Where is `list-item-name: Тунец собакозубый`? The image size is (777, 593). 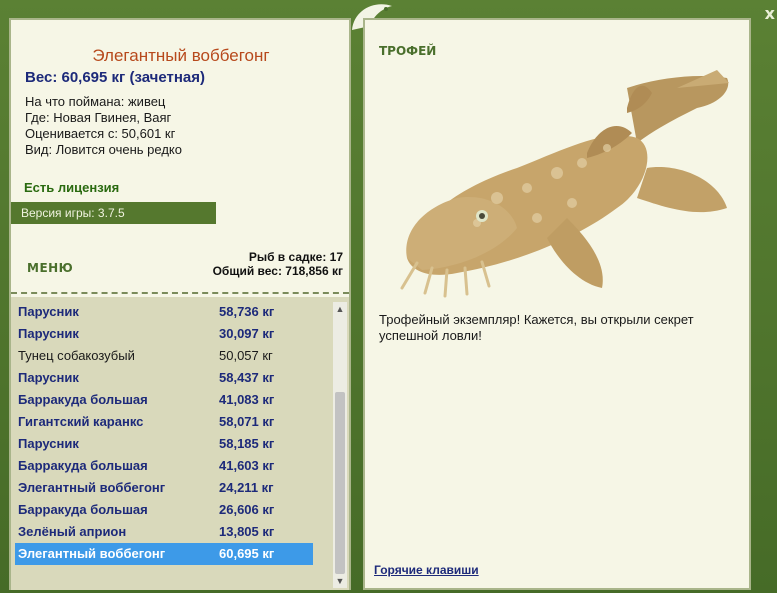 list-item-name: Тунец собакозубый is located at coordinates (76, 355).